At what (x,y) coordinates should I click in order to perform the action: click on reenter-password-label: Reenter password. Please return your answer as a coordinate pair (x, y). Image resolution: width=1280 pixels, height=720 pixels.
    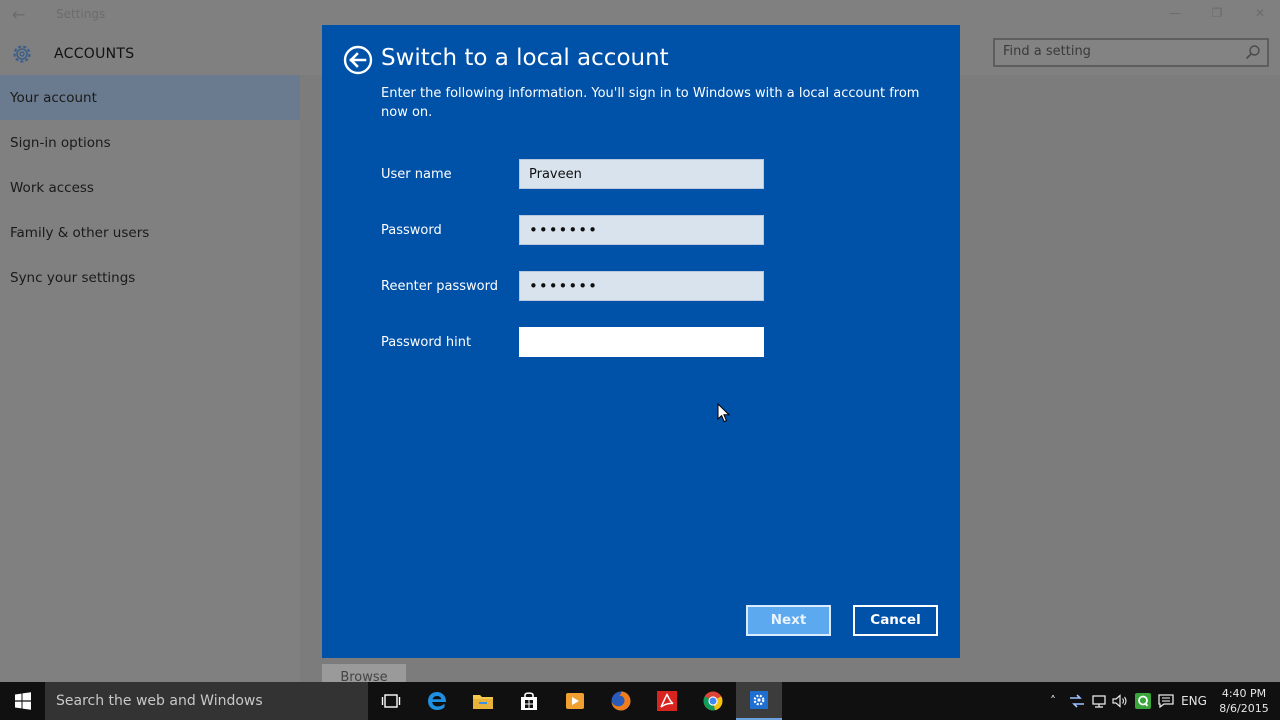
    Looking at the image, I should click on (439, 286).